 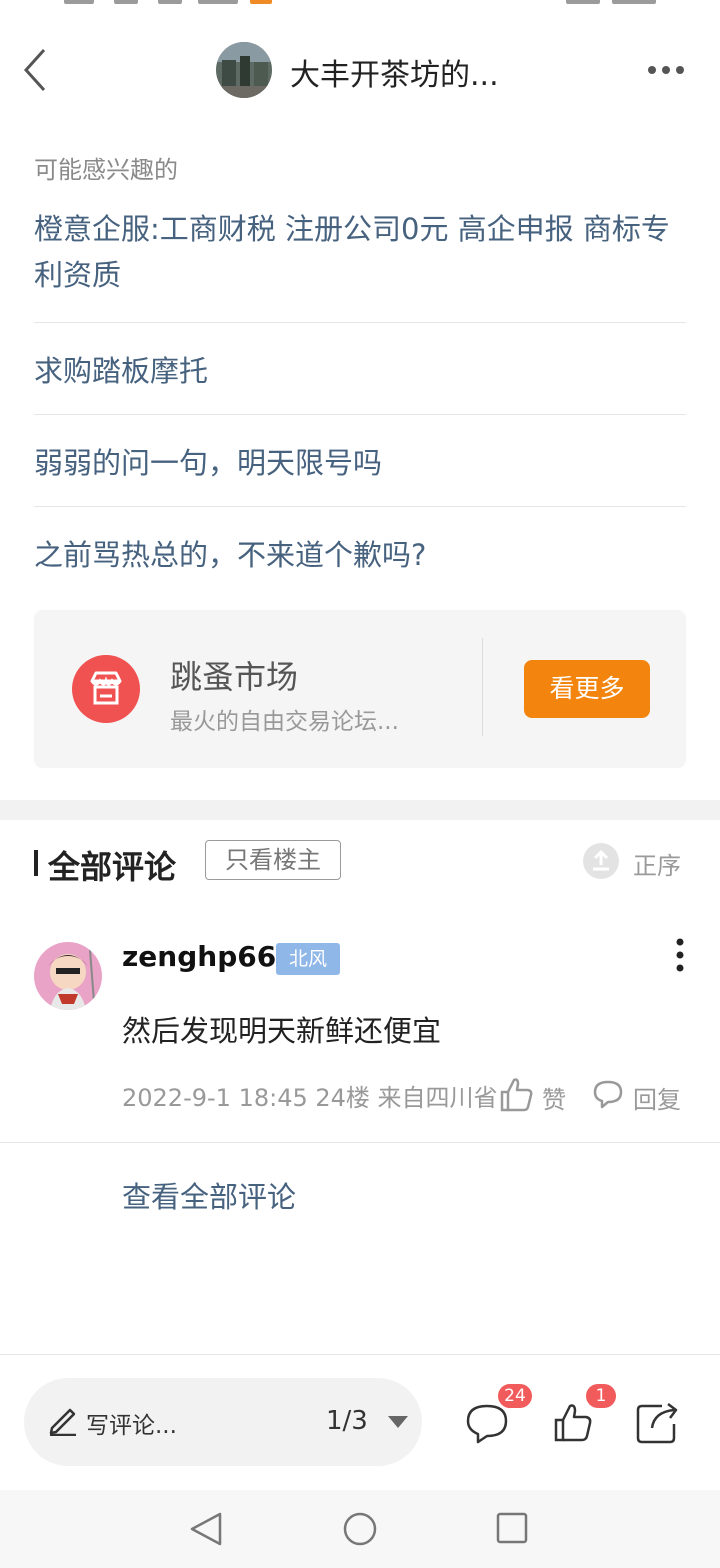 I want to click on nav-home-icon, so click(x=360, y=1531).